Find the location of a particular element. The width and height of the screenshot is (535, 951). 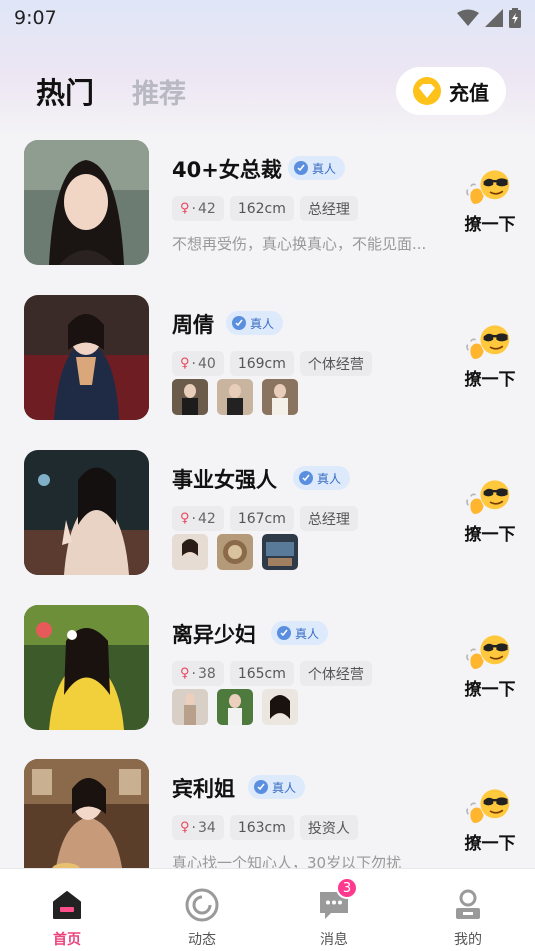

battery-icon is located at coordinates (515, 18).